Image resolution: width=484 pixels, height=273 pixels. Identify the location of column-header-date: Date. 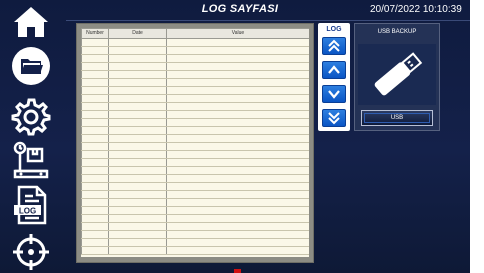
(137, 33).